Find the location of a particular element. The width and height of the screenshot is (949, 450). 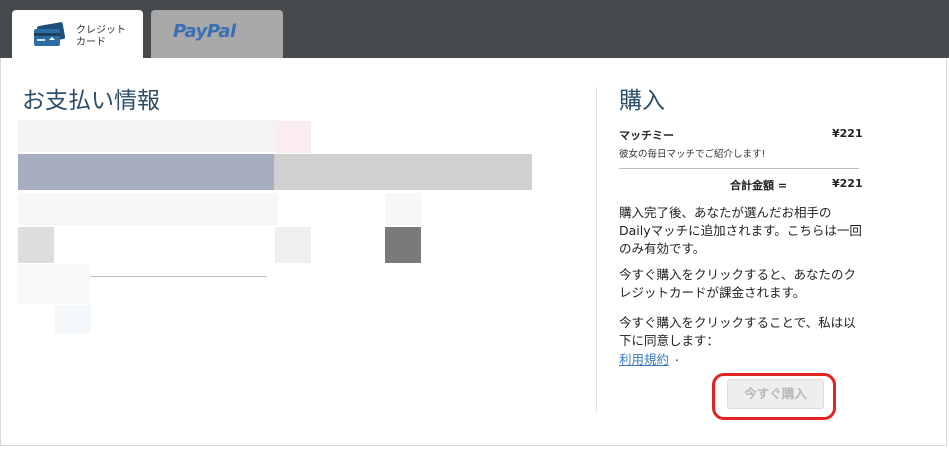

payment-info-title: お支払い情報 is located at coordinates (91, 101).